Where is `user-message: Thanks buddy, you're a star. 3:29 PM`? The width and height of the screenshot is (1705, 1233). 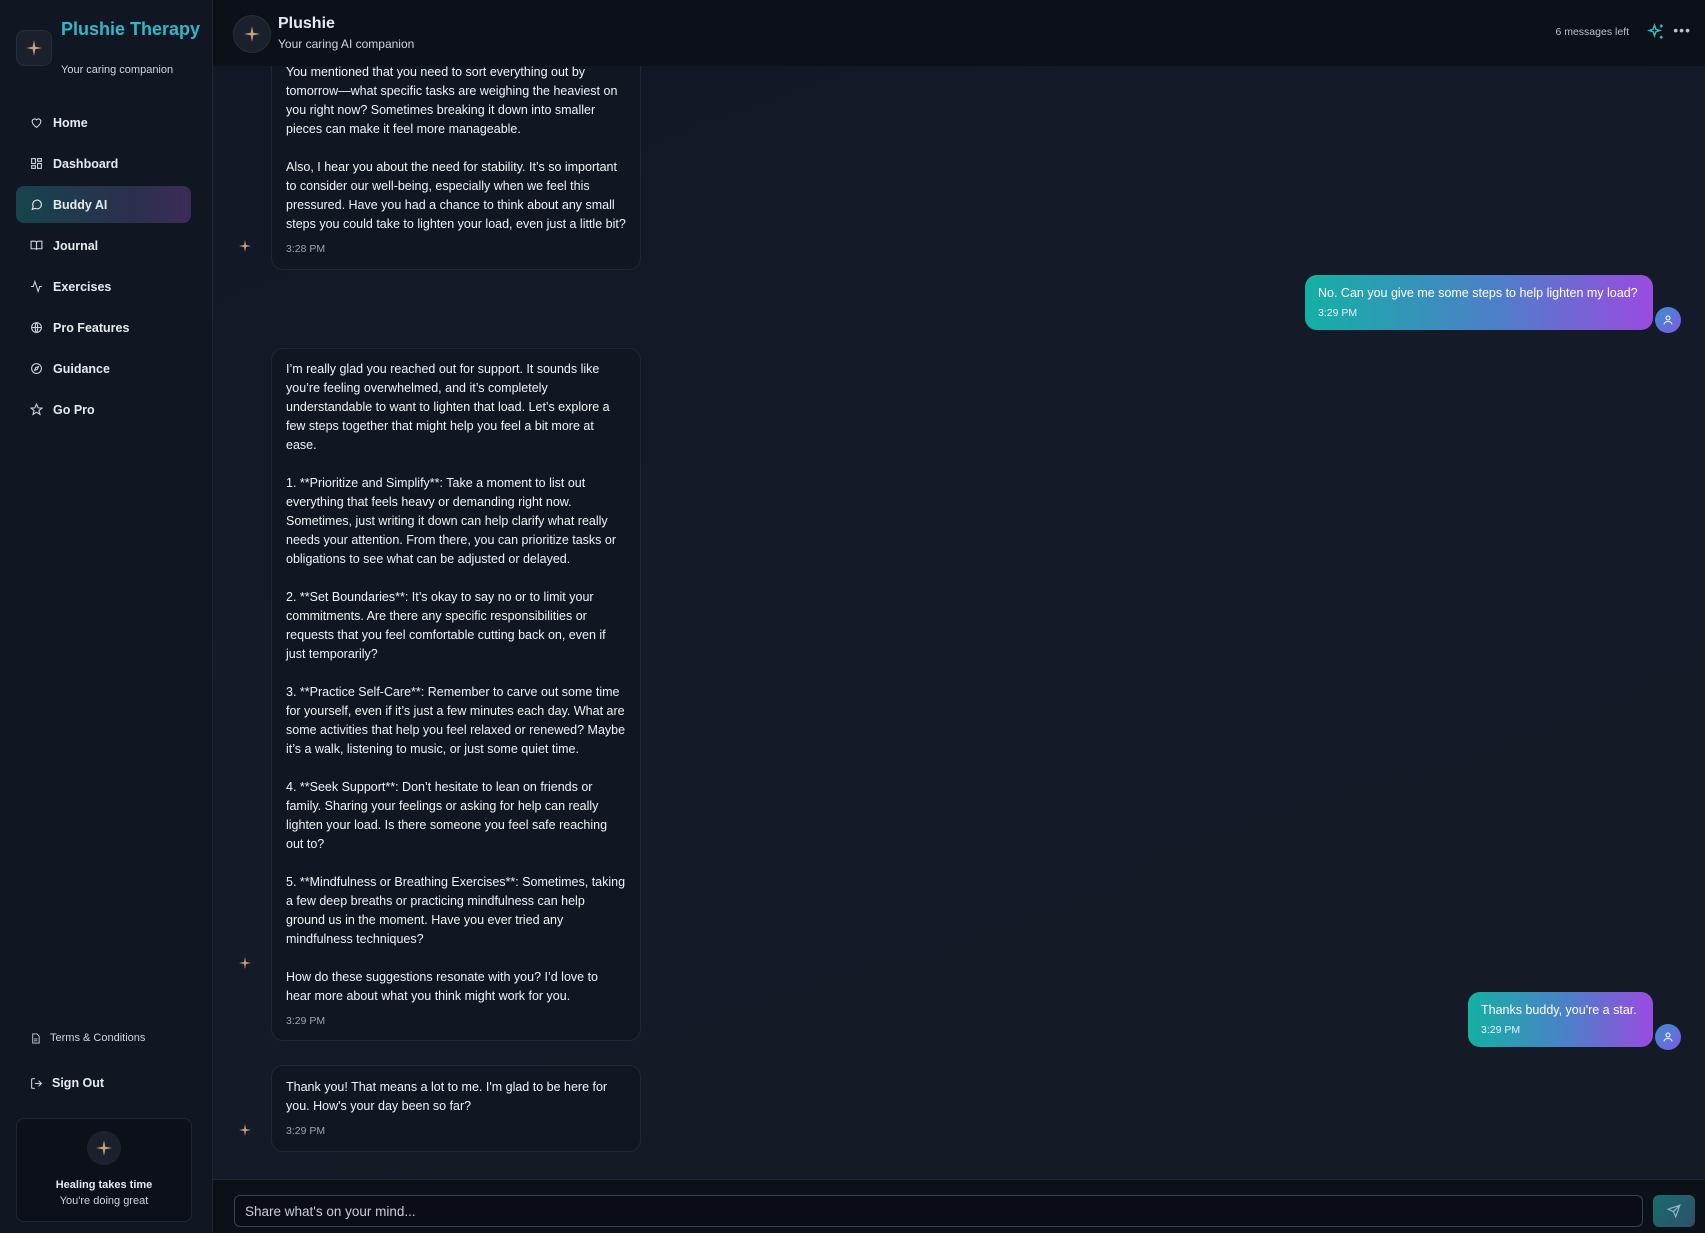
user-message: Thanks buddy, you're a star. 3:29 PM is located at coordinates (1560, 1019).